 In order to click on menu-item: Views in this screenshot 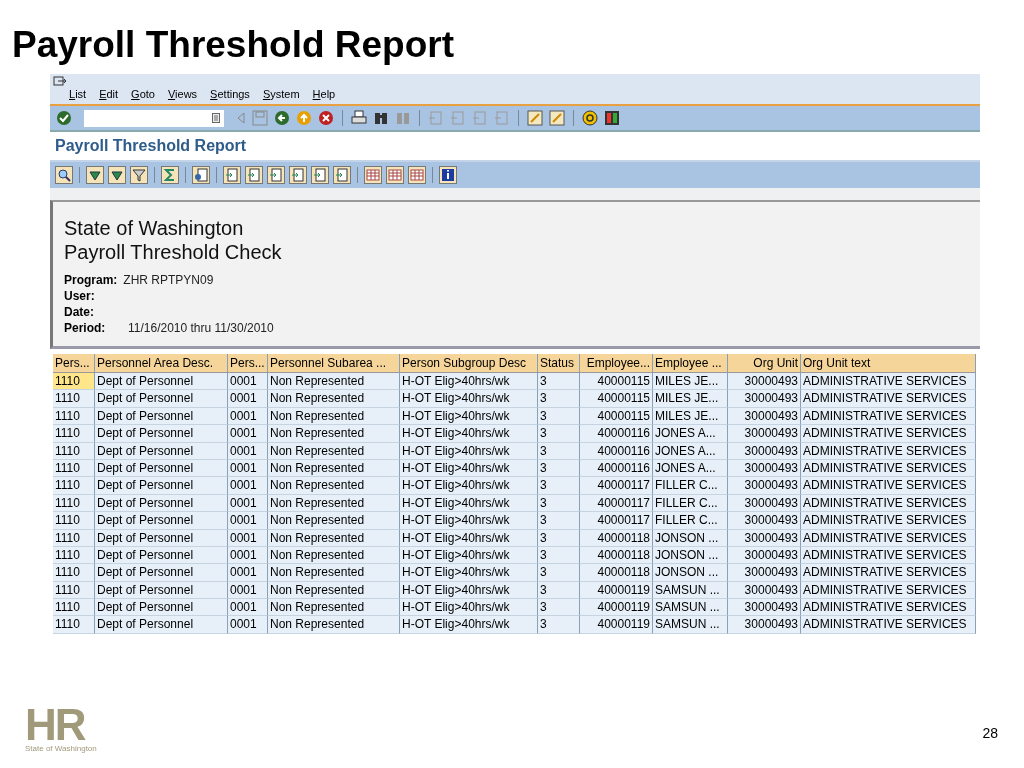, I will do `click(182, 94)`.